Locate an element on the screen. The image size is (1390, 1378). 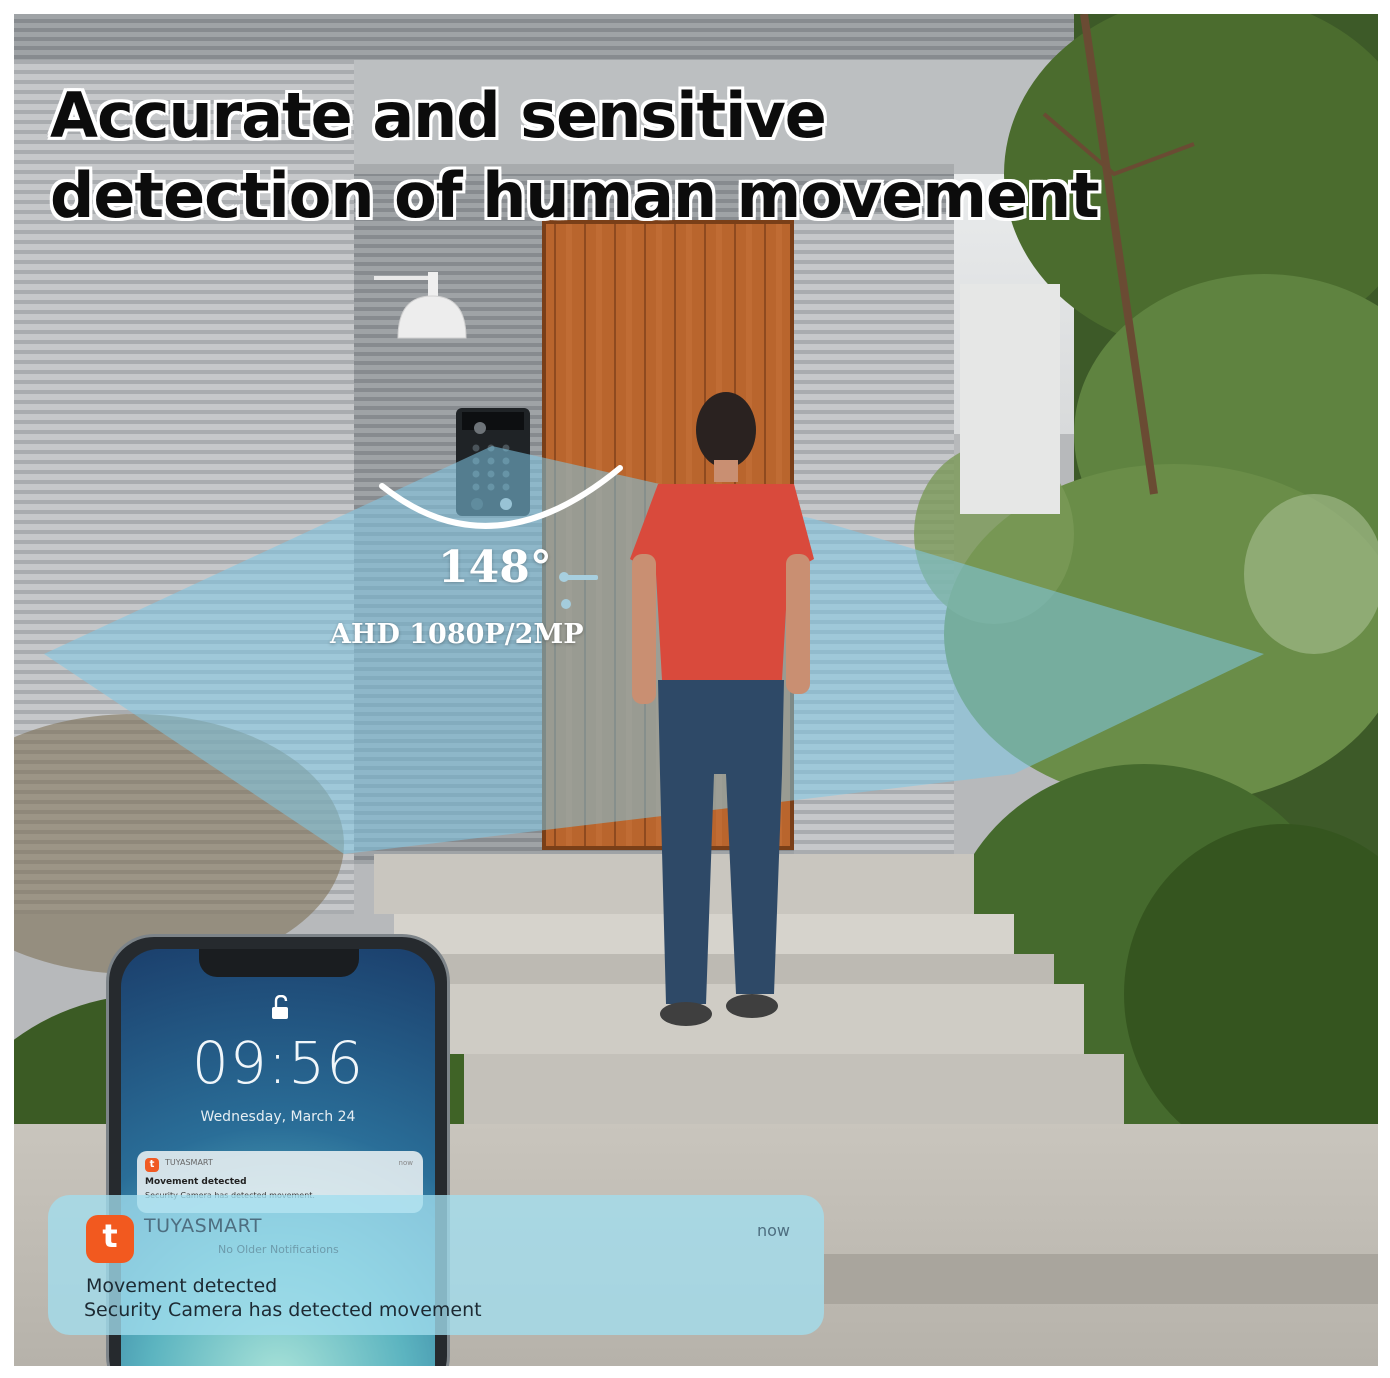
view-angle-label: 148° is located at coordinates (495, 567).